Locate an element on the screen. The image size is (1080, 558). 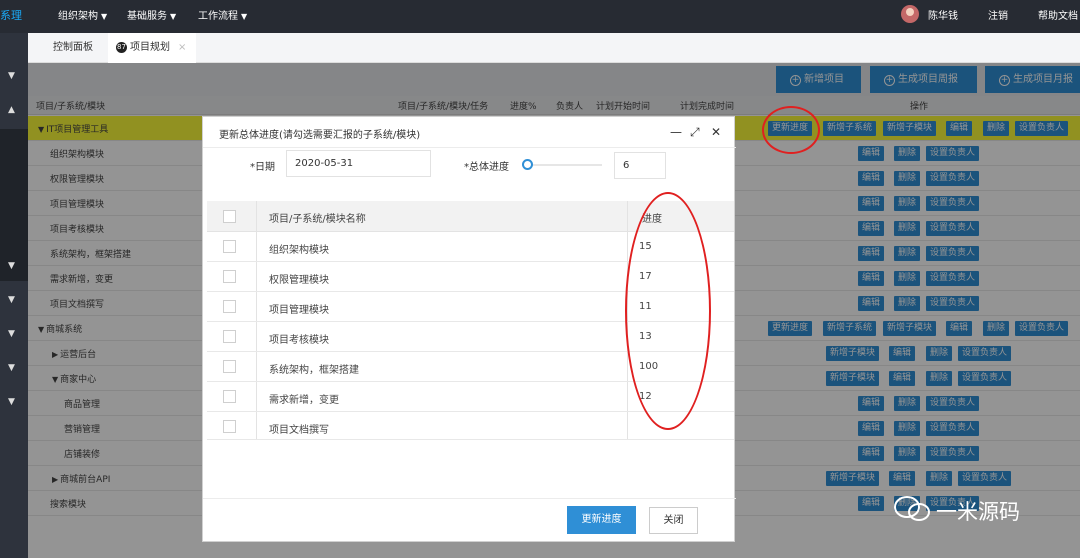
annotation-circle is located at coordinates (791, 130).